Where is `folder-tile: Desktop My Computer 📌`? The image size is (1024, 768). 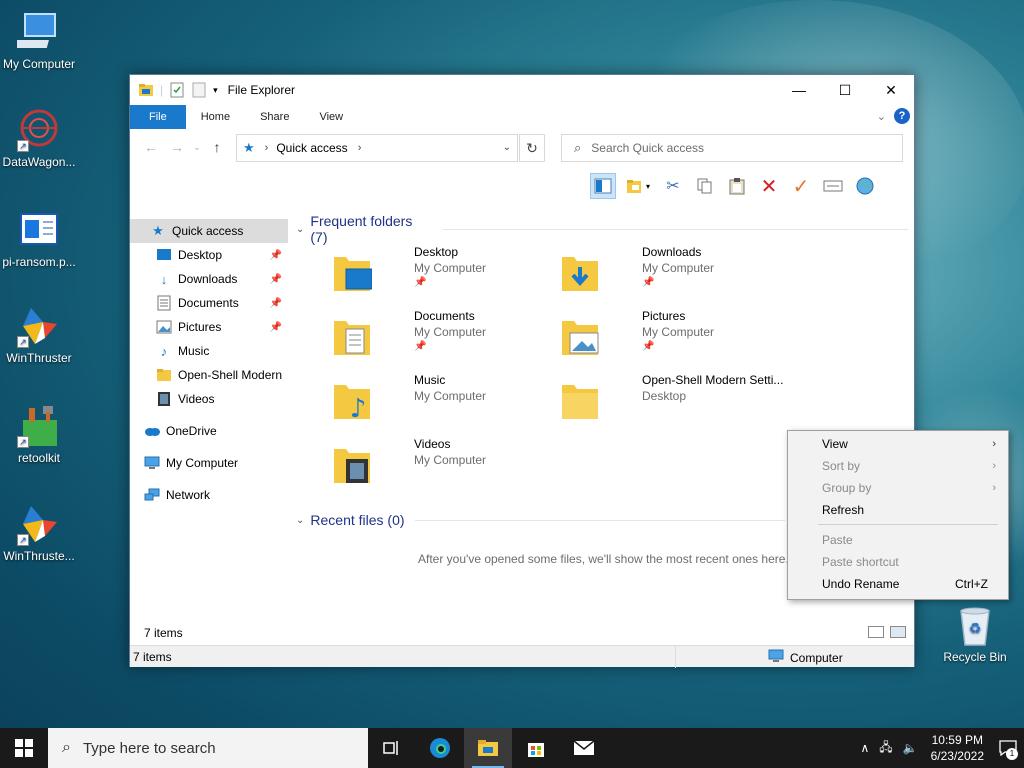 folder-tile: Desktop My Computer 📌 is located at coordinates (442, 273).